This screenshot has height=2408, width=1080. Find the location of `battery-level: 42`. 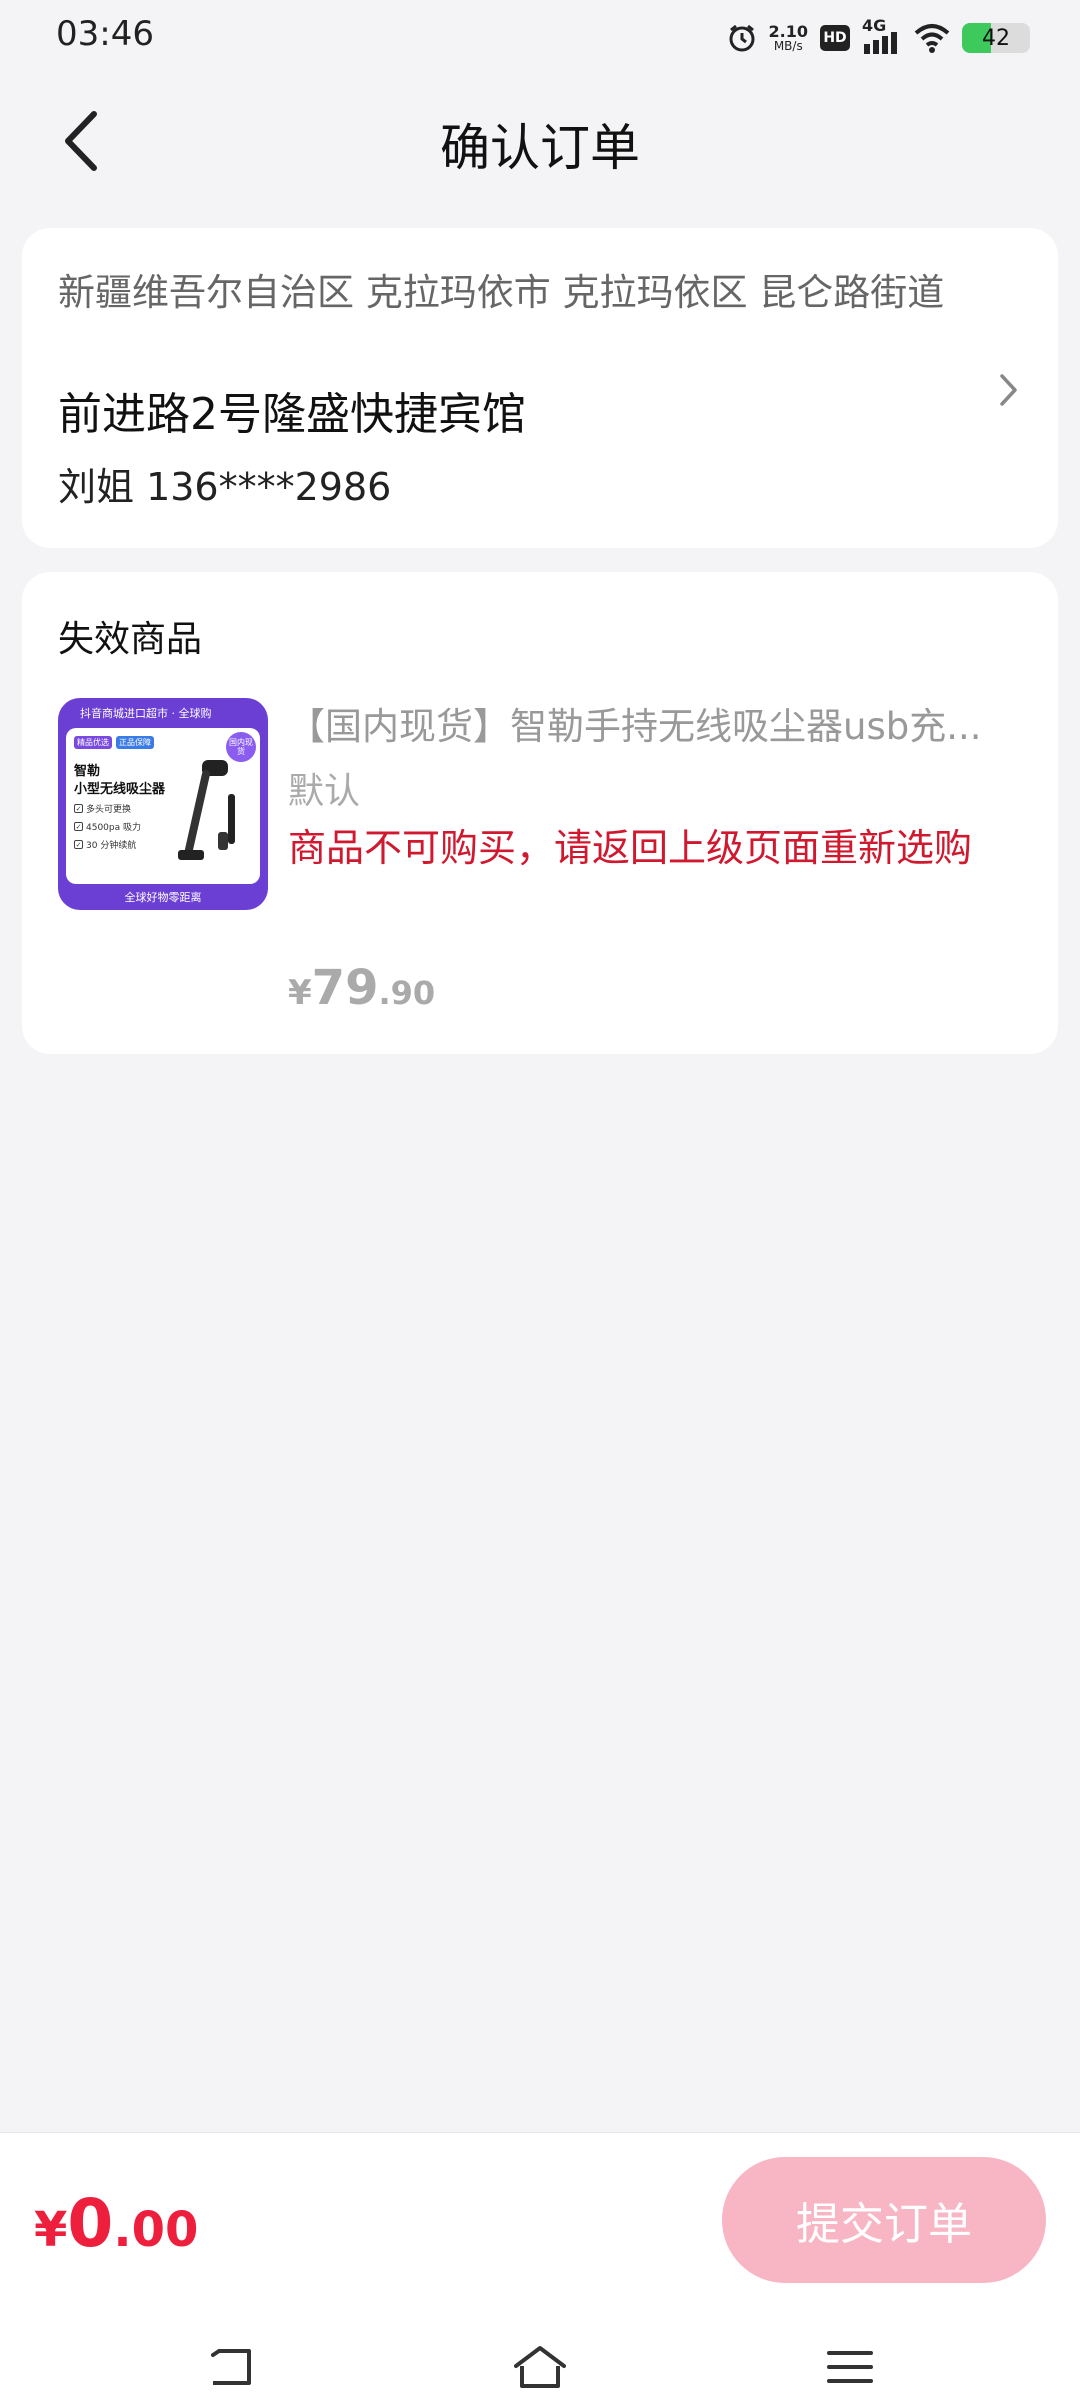

battery-level: 42 is located at coordinates (996, 38).